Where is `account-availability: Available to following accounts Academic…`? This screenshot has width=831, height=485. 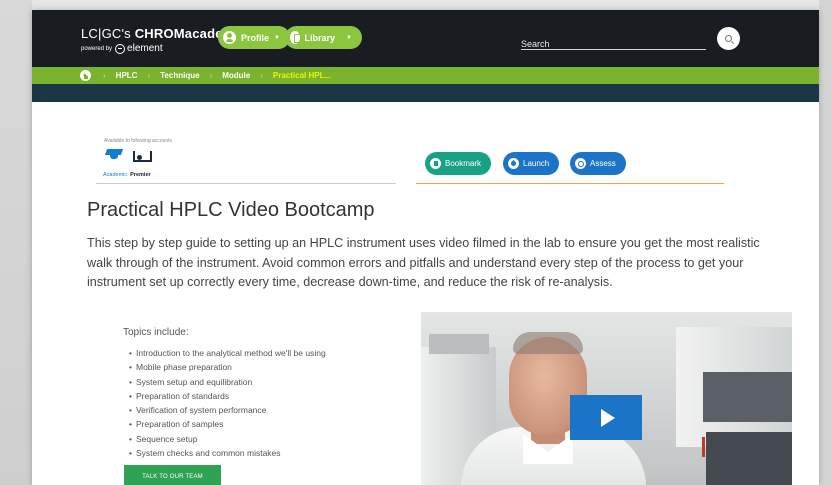
account-availability: Available to following accounts Academic… is located at coordinates (246, 161).